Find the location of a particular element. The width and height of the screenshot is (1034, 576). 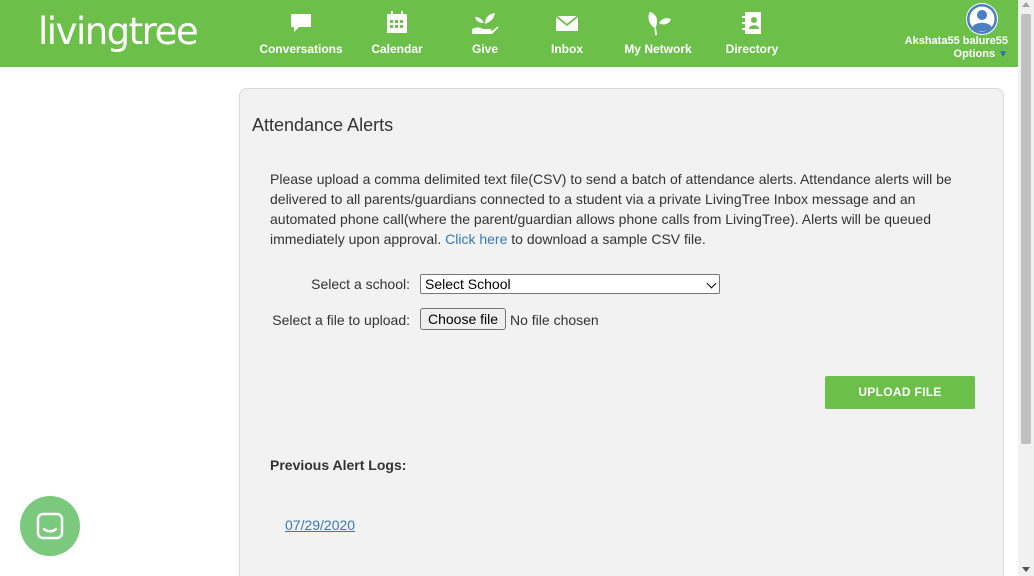

scroll-down-arrow-icon is located at coordinates (1026, 569).